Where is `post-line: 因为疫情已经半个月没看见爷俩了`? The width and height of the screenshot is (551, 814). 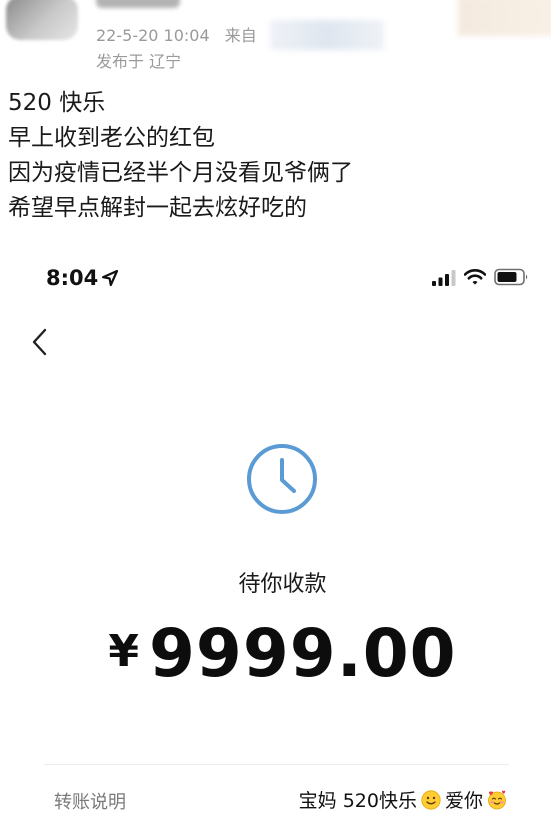
post-line: 因为疫情已经半个月没看见爷俩了 is located at coordinates (180, 173).